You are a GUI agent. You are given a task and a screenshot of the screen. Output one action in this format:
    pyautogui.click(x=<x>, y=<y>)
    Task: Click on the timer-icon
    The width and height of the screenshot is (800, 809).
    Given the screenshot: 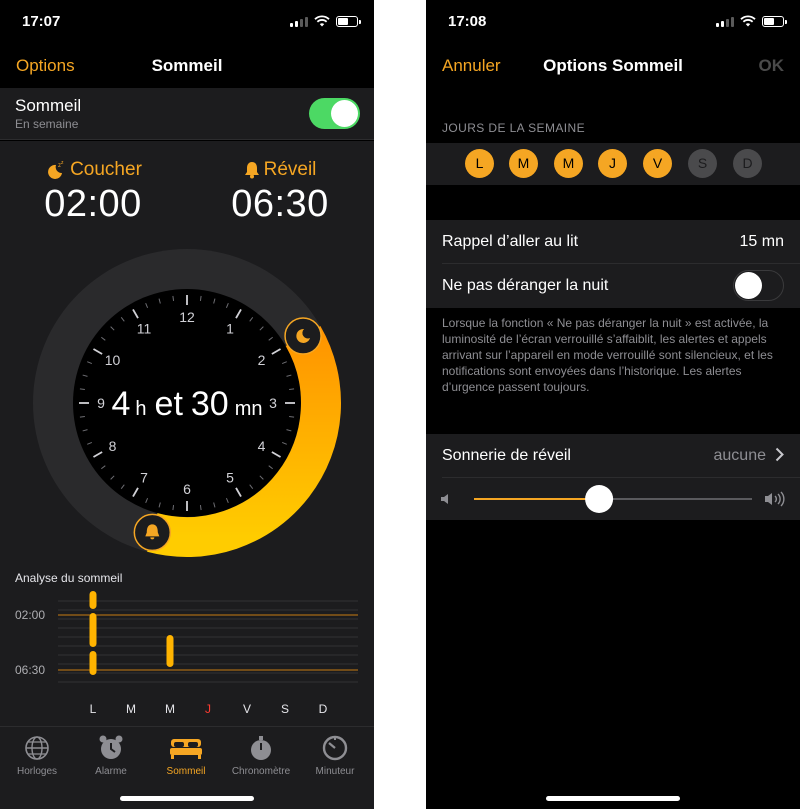 What is the action you would take?
    pyautogui.click(x=335, y=748)
    